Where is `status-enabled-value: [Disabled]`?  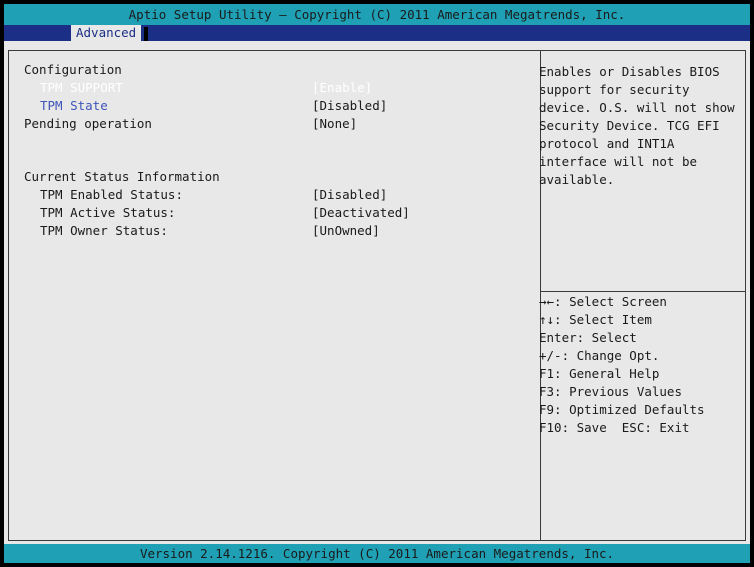
status-enabled-value: [Disabled] is located at coordinates (350, 194).